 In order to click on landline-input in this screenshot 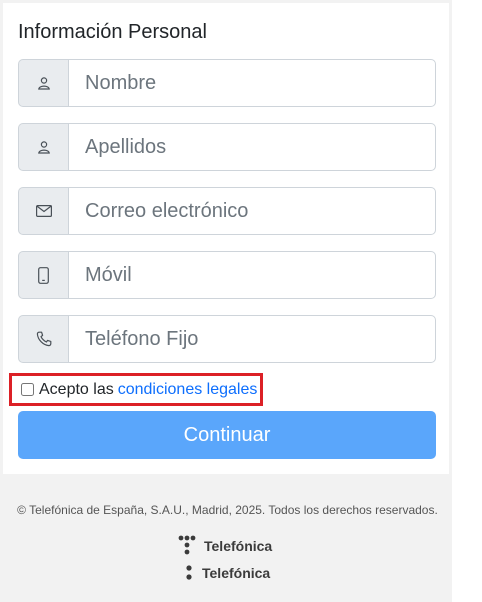, I will do `click(252, 339)`.